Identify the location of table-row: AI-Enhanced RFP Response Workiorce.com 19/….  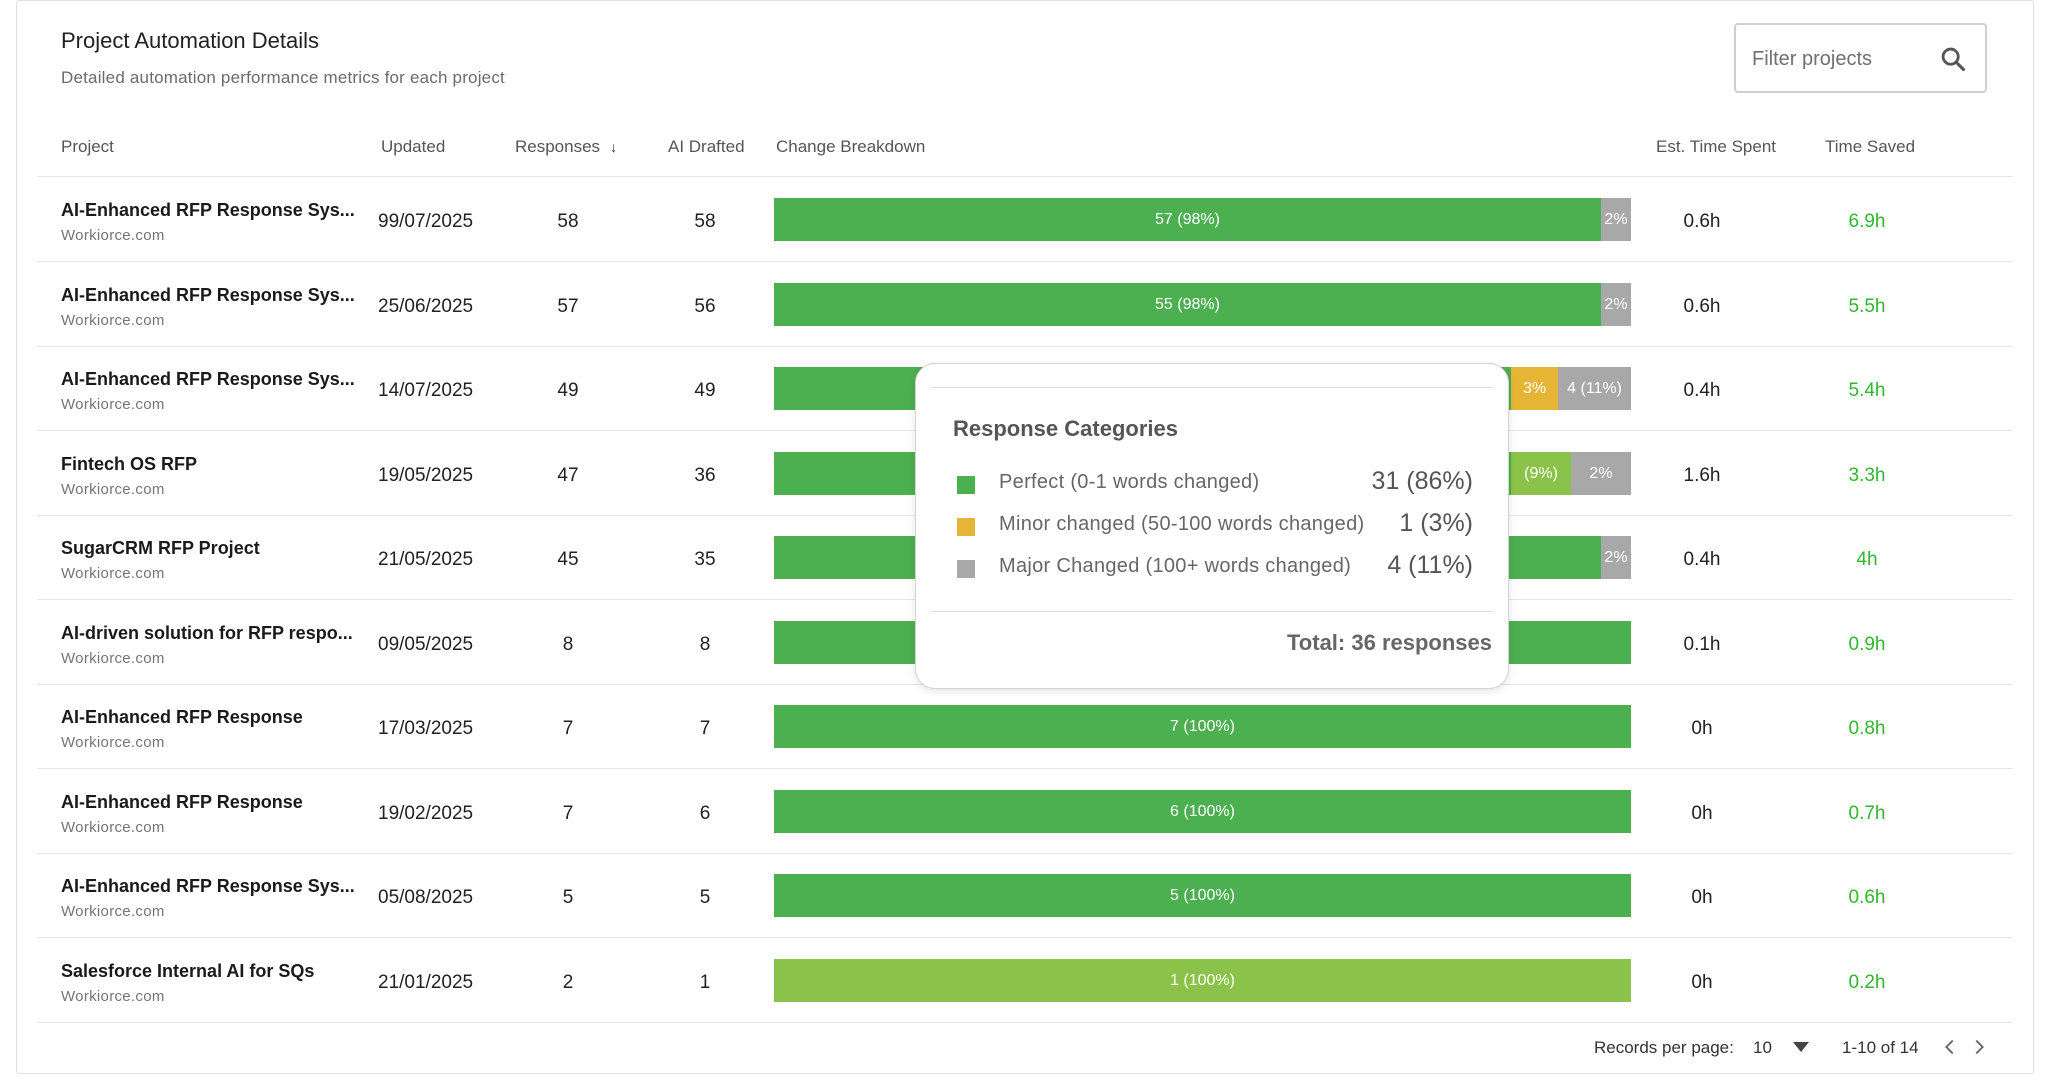
(1025, 811).